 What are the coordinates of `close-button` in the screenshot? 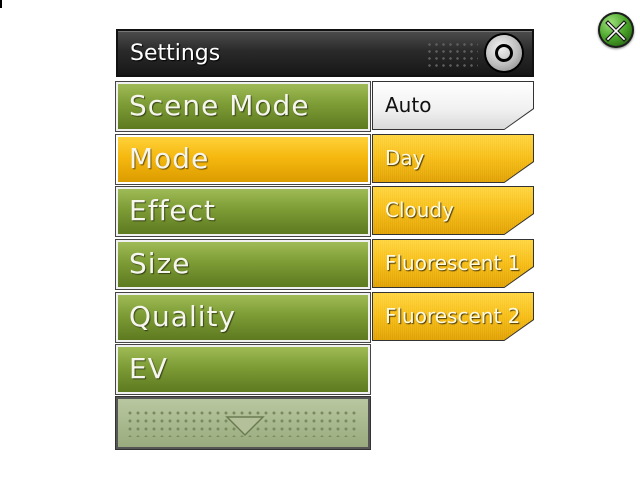 It's located at (616, 30).